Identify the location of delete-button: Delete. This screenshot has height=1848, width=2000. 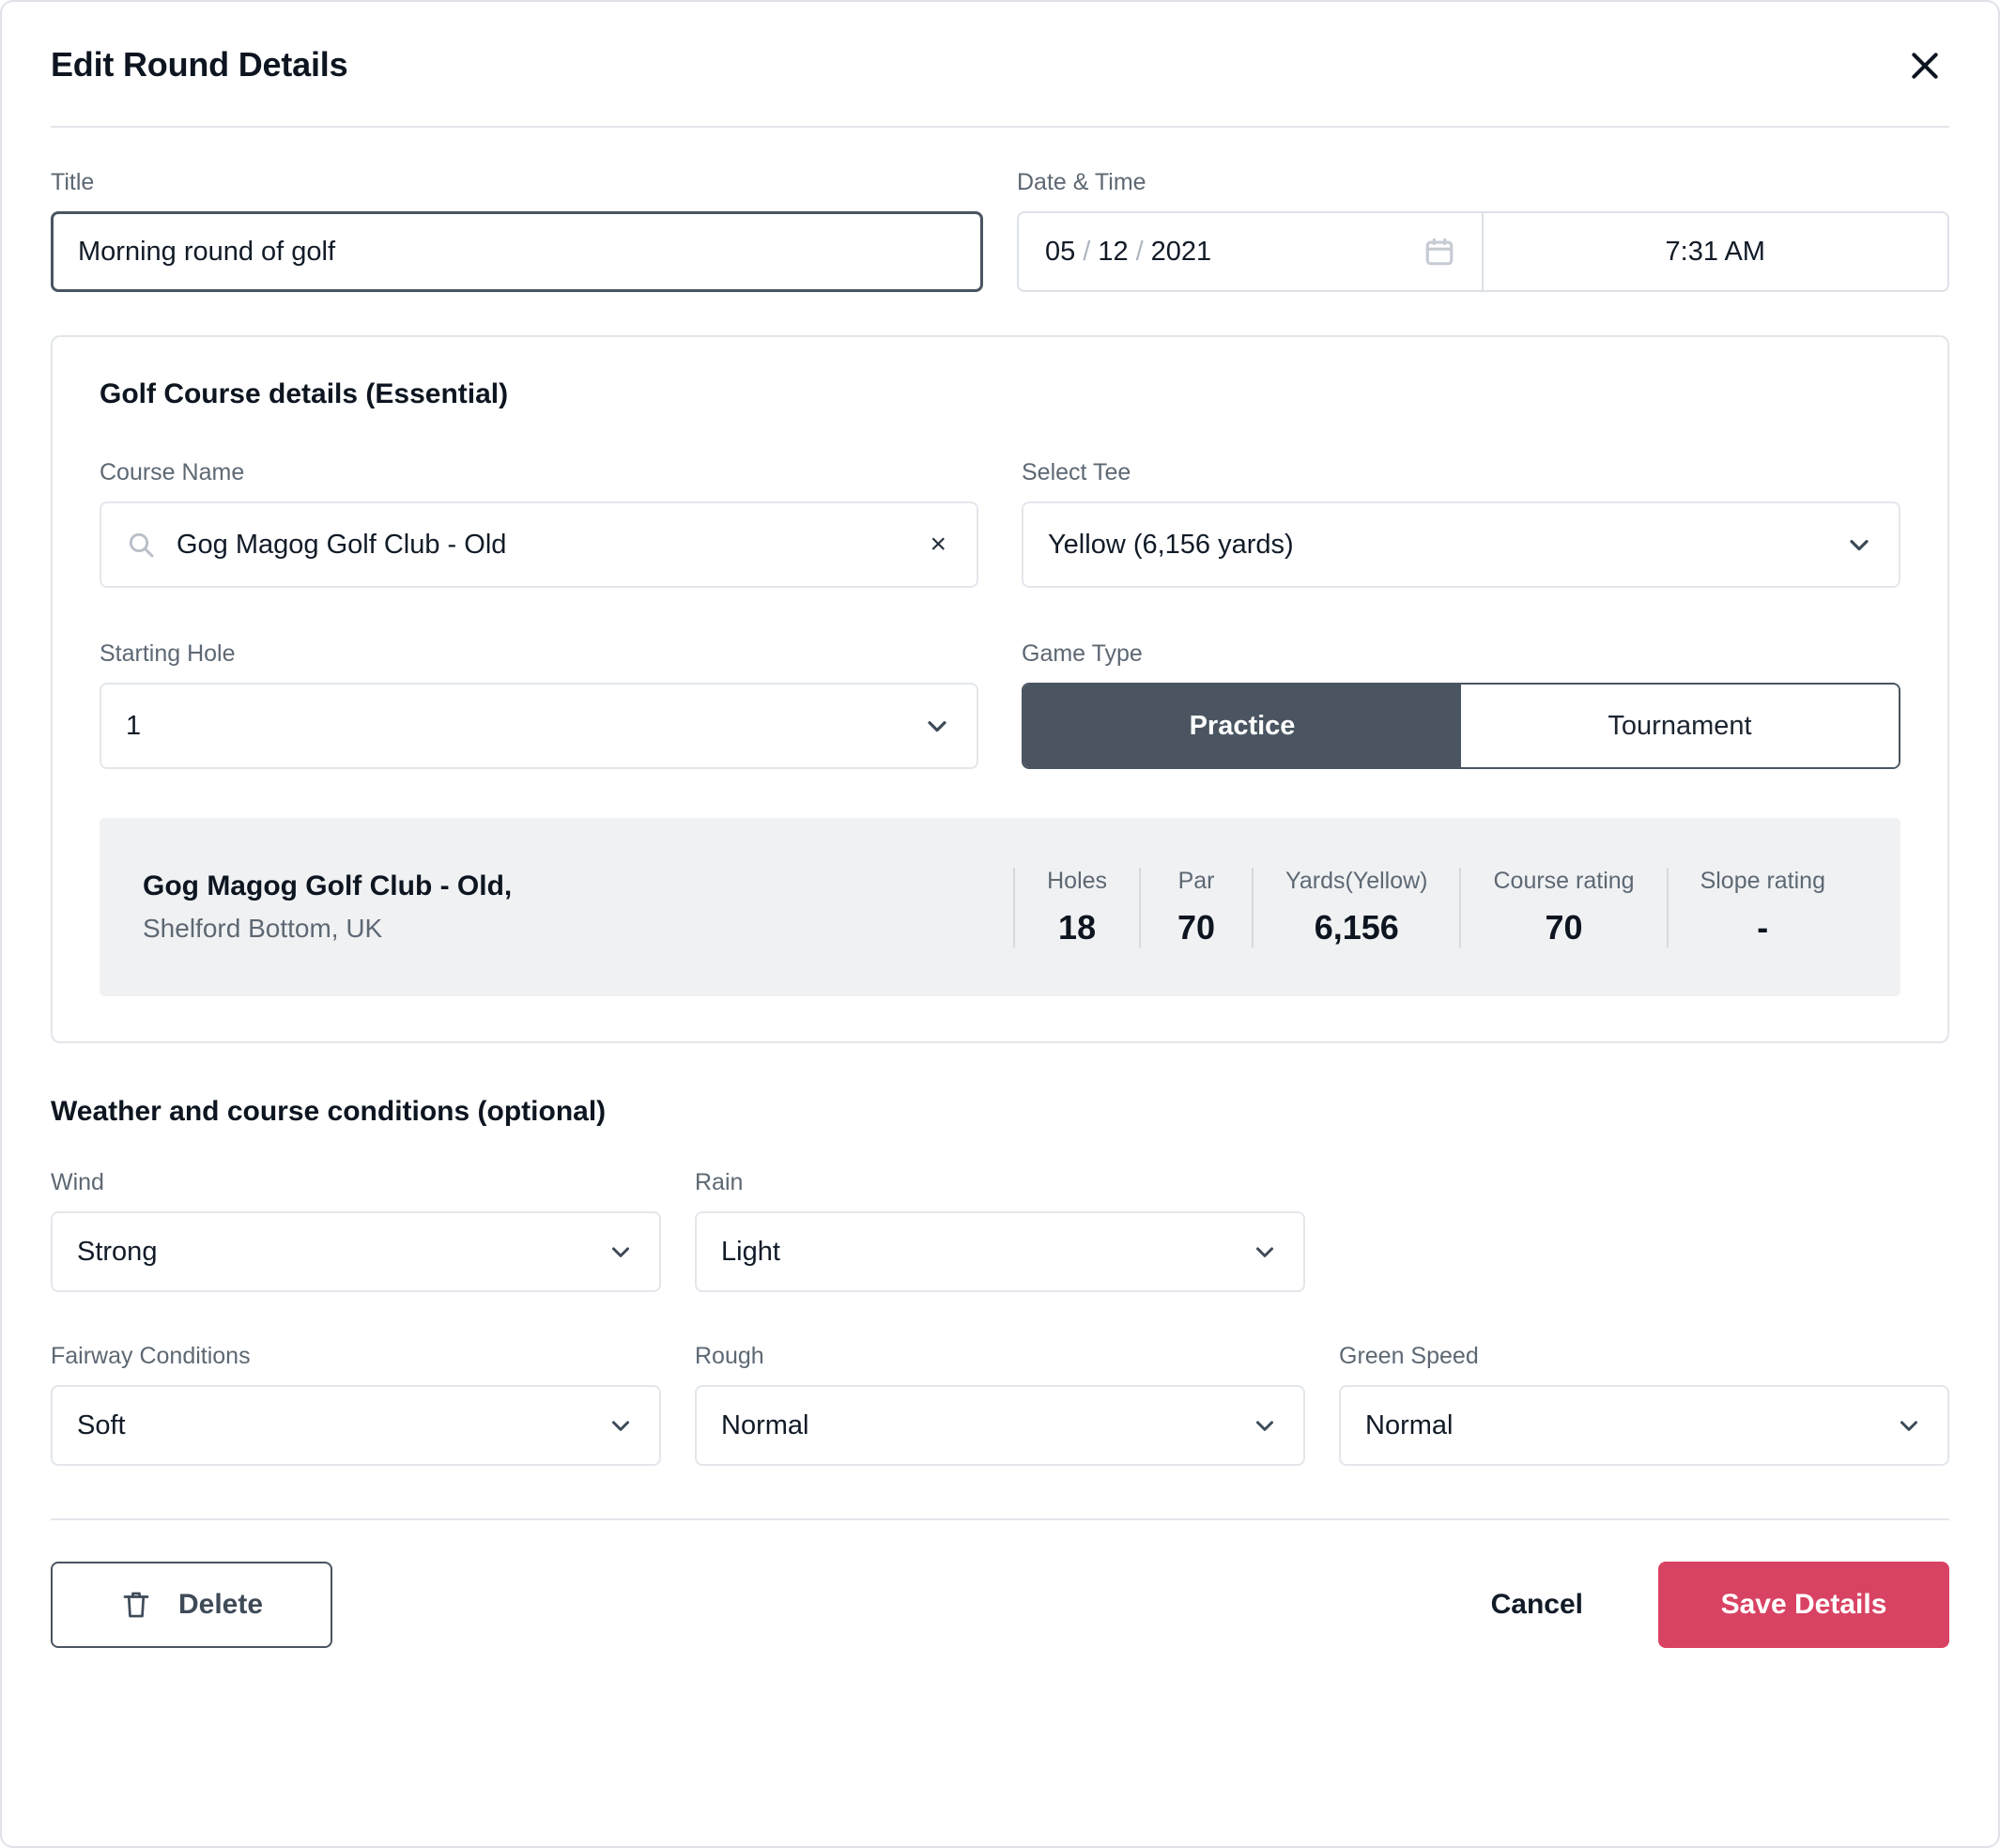
(191, 1605).